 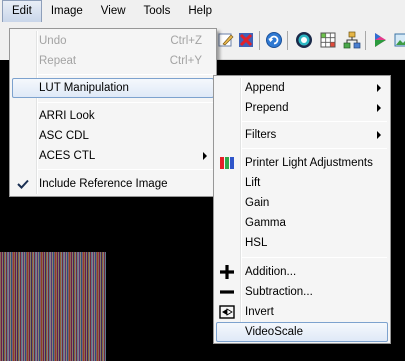 I want to click on gain-item: Gain, so click(x=302, y=203).